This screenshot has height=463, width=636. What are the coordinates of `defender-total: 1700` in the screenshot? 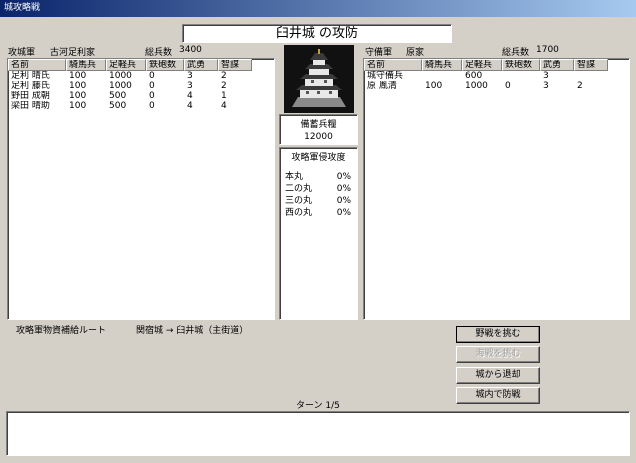 It's located at (547, 50).